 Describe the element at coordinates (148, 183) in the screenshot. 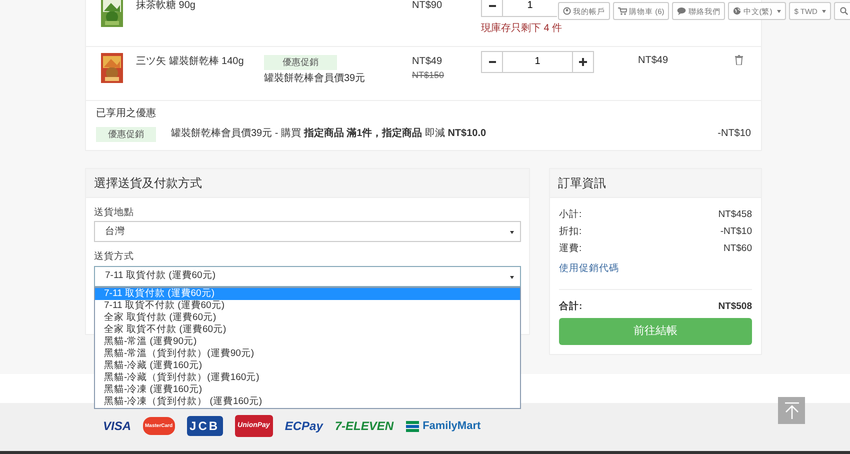

I see `panel-title: 選擇送貨及付款方式` at that location.